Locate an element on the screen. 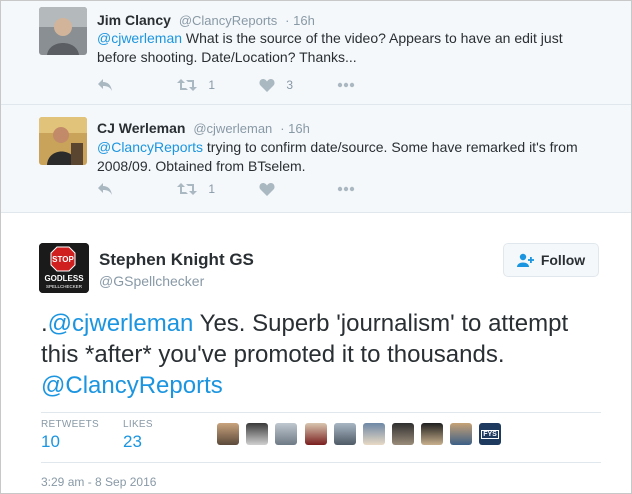 Image resolution: width=632 pixels, height=494 pixels. retweets-stat: RETWEETS 10 is located at coordinates (70, 435).